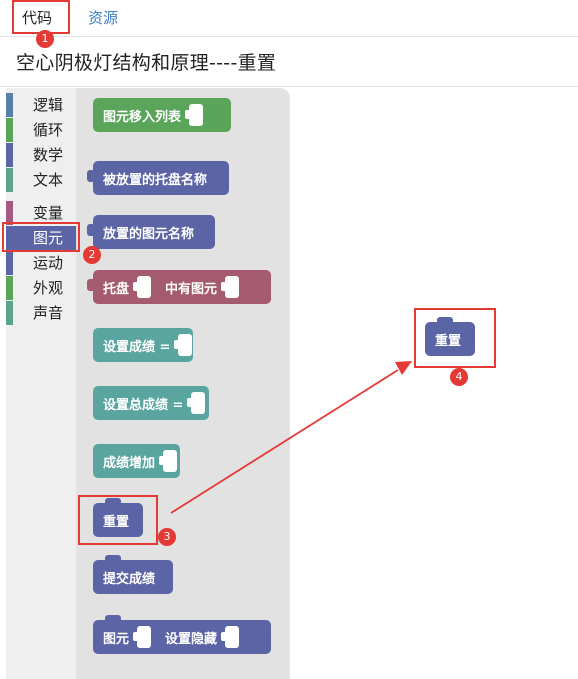 The height and width of the screenshot is (679, 578). What do you see at coordinates (45, 39) in the screenshot?
I see `step-badge-1: 1` at bounding box center [45, 39].